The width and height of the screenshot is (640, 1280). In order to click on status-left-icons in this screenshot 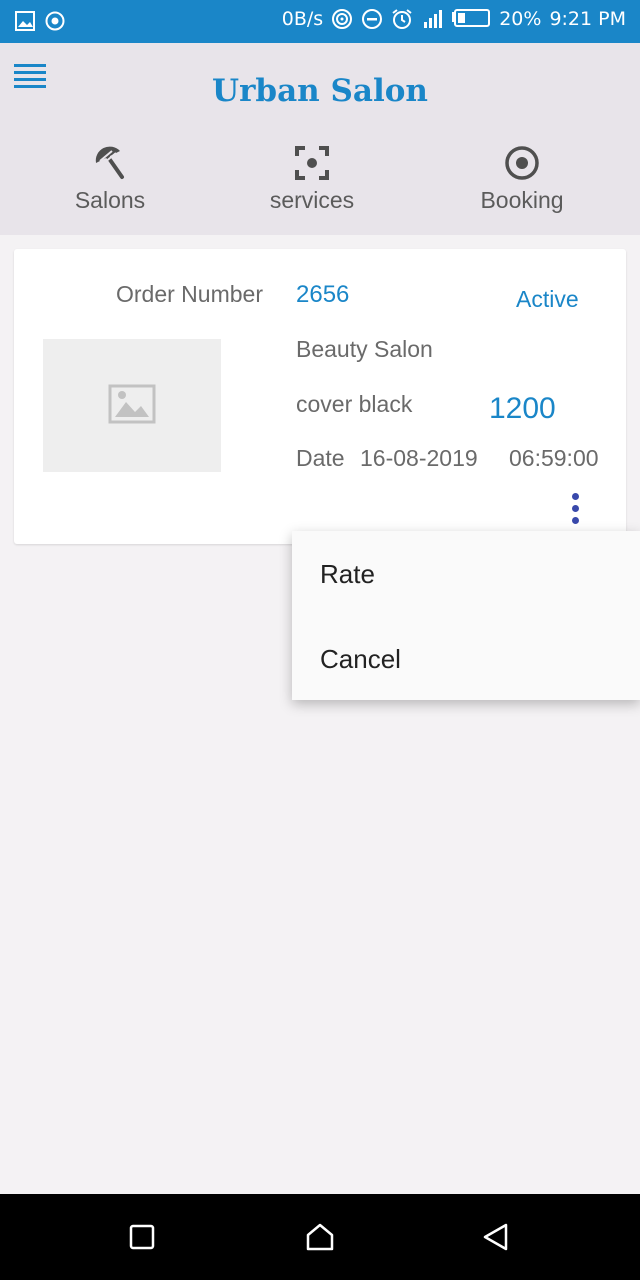, I will do `click(40, 21)`.